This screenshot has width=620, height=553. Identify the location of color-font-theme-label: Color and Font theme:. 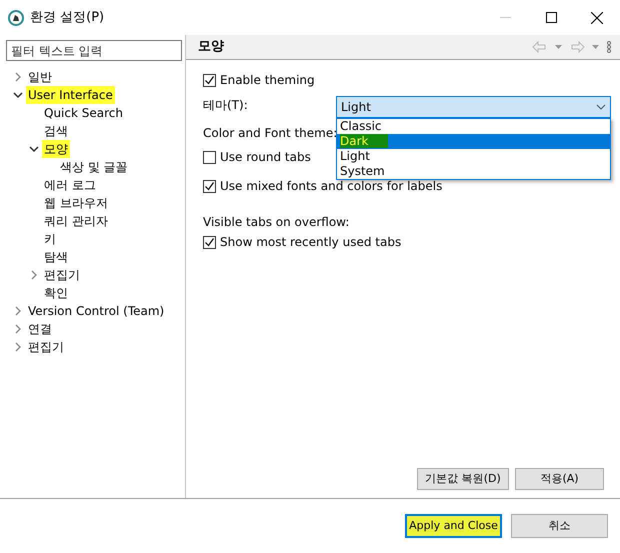
(270, 133).